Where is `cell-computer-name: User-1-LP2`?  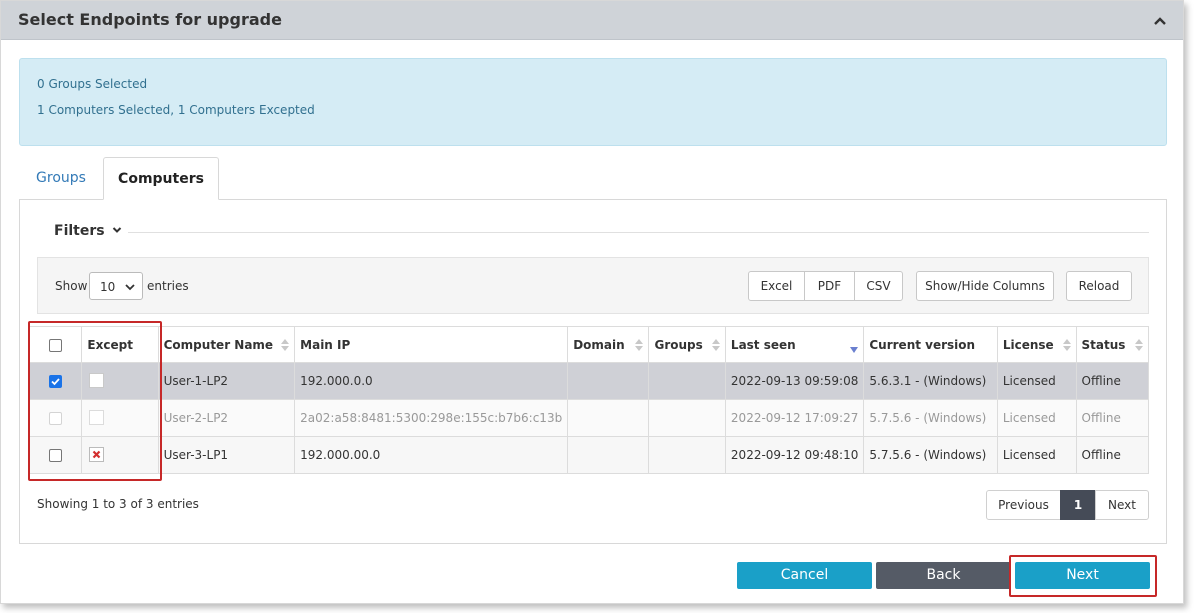
cell-computer-name: User-1-LP2 is located at coordinates (226, 381).